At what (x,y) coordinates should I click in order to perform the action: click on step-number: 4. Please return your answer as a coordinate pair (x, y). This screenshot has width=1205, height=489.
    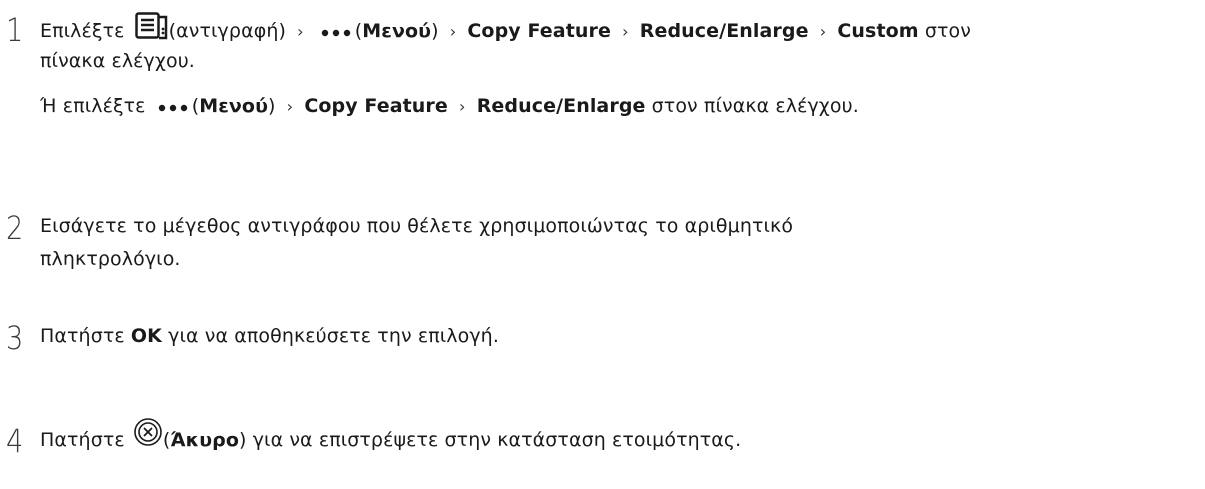
    Looking at the image, I should click on (15, 441).